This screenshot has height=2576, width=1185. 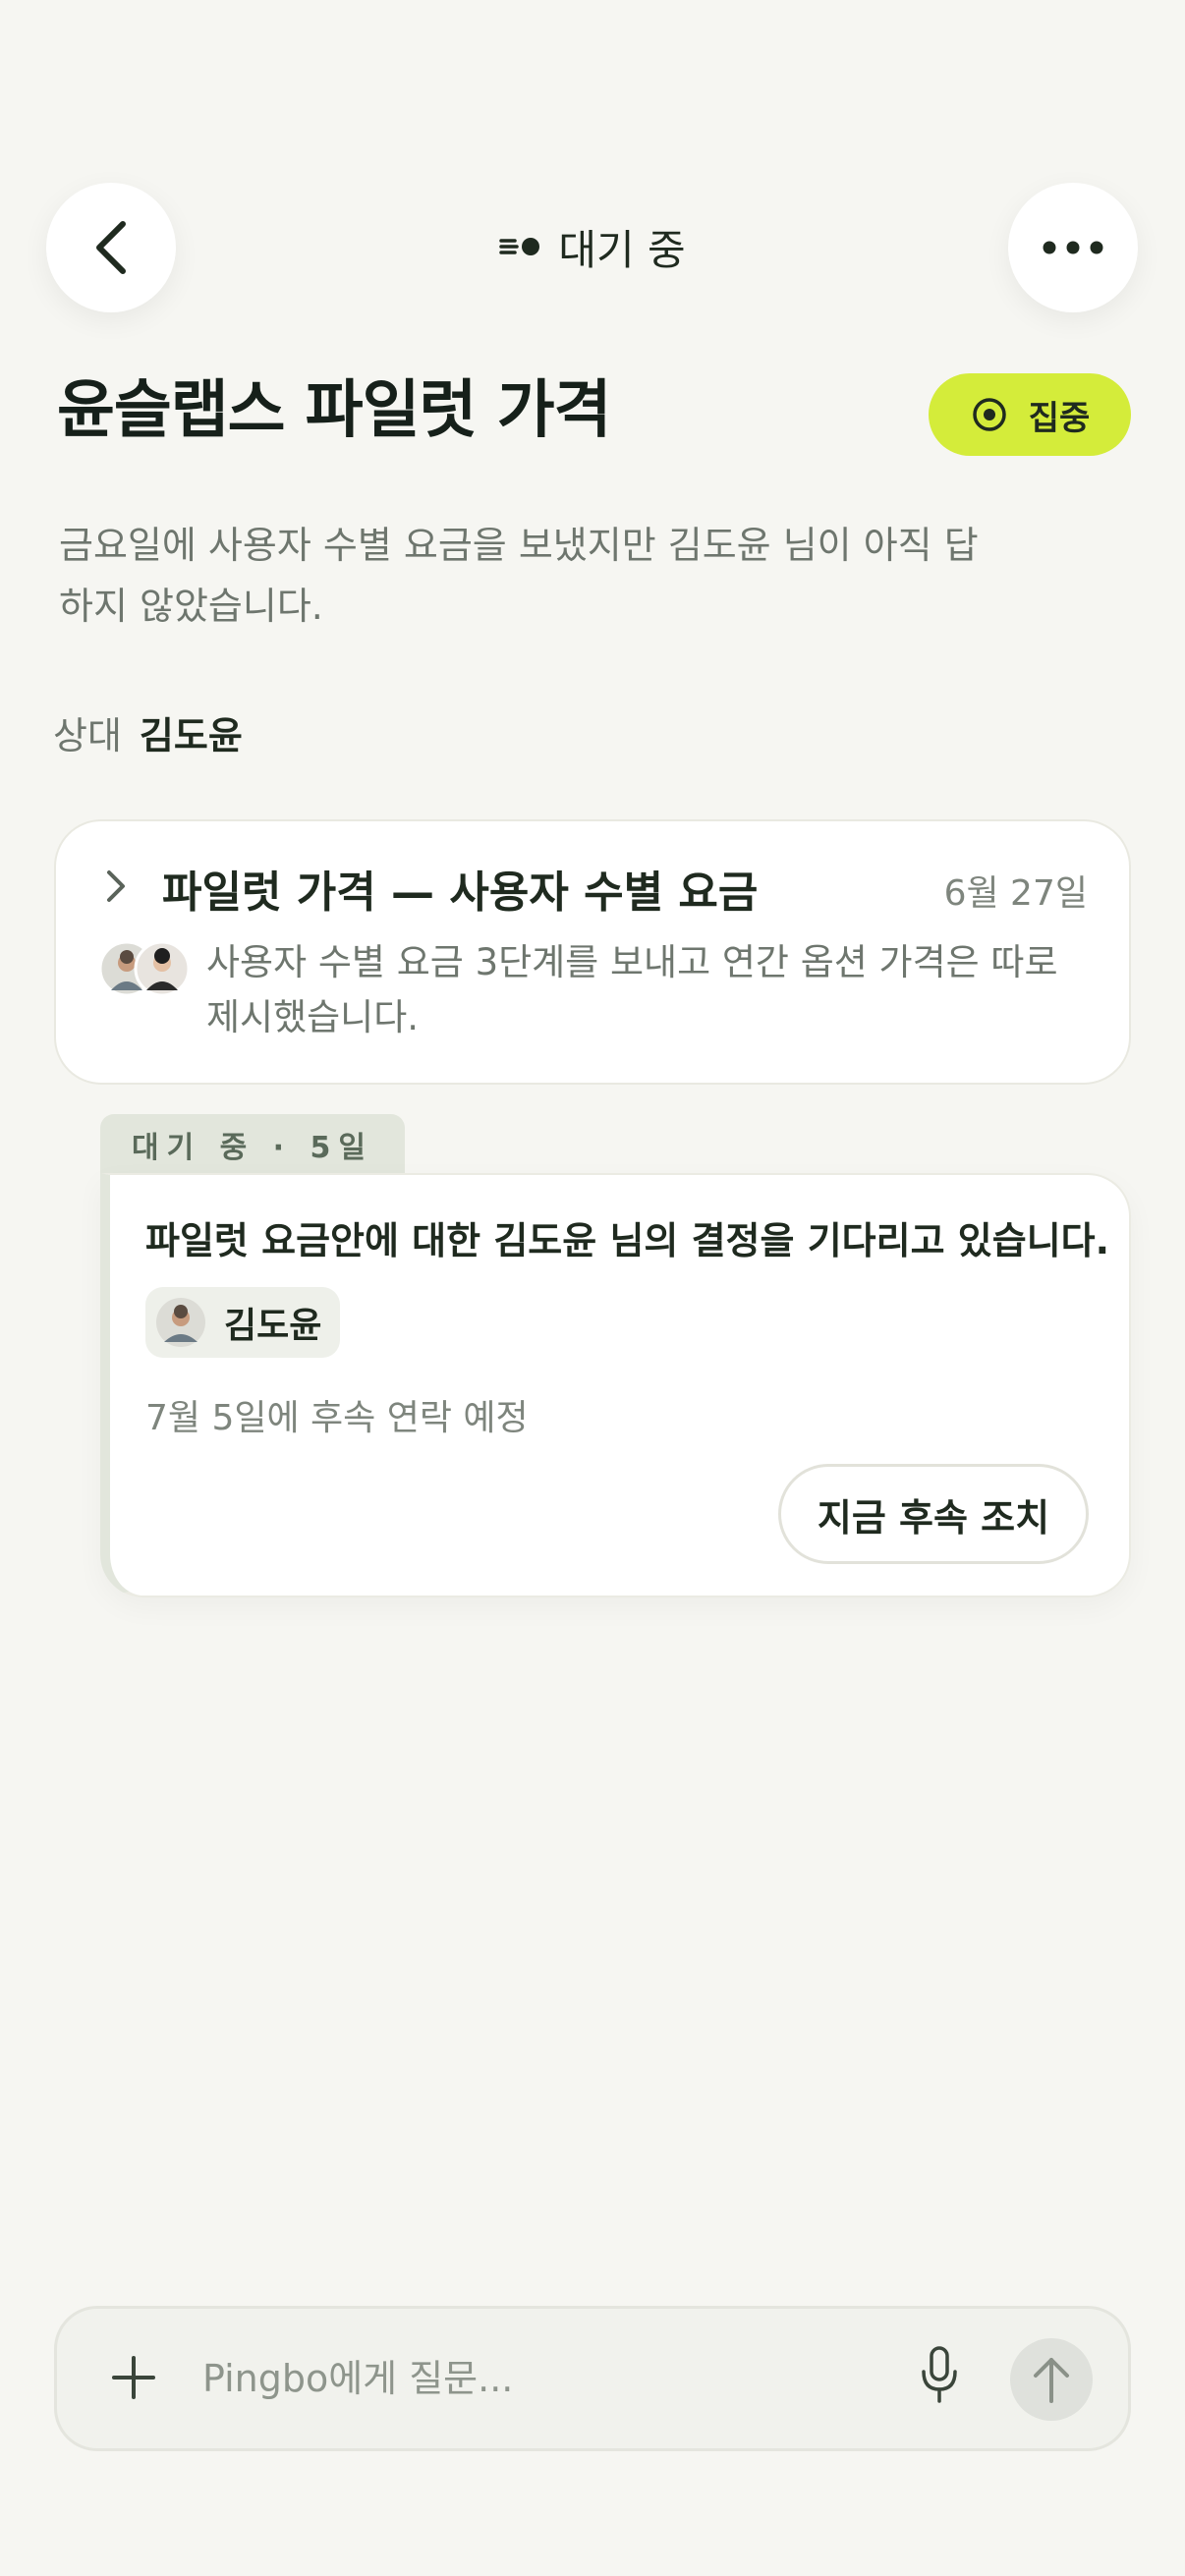 I want to click on microphone-icon, so click(x=940, y=2375).